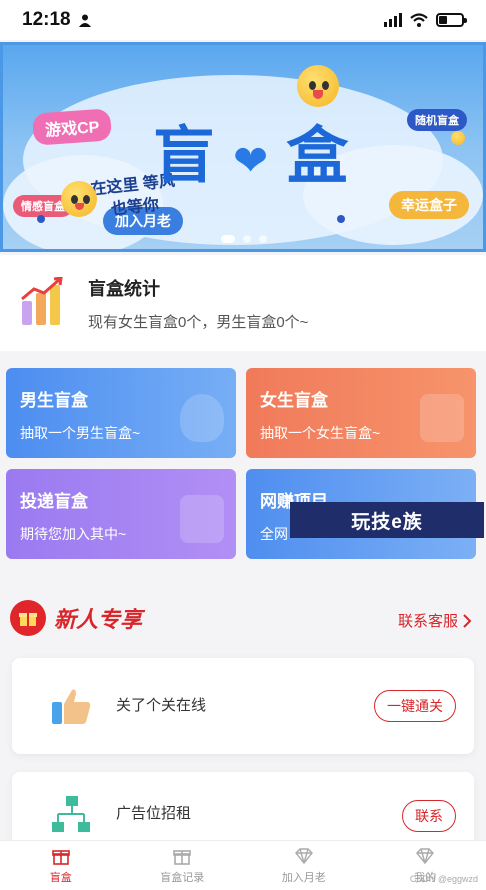 The image size is (486, 890). What do you see at coordinates (71, 706) in the screenshot?
I see `thumbs-up-icon` at bounding box center [71, 706].